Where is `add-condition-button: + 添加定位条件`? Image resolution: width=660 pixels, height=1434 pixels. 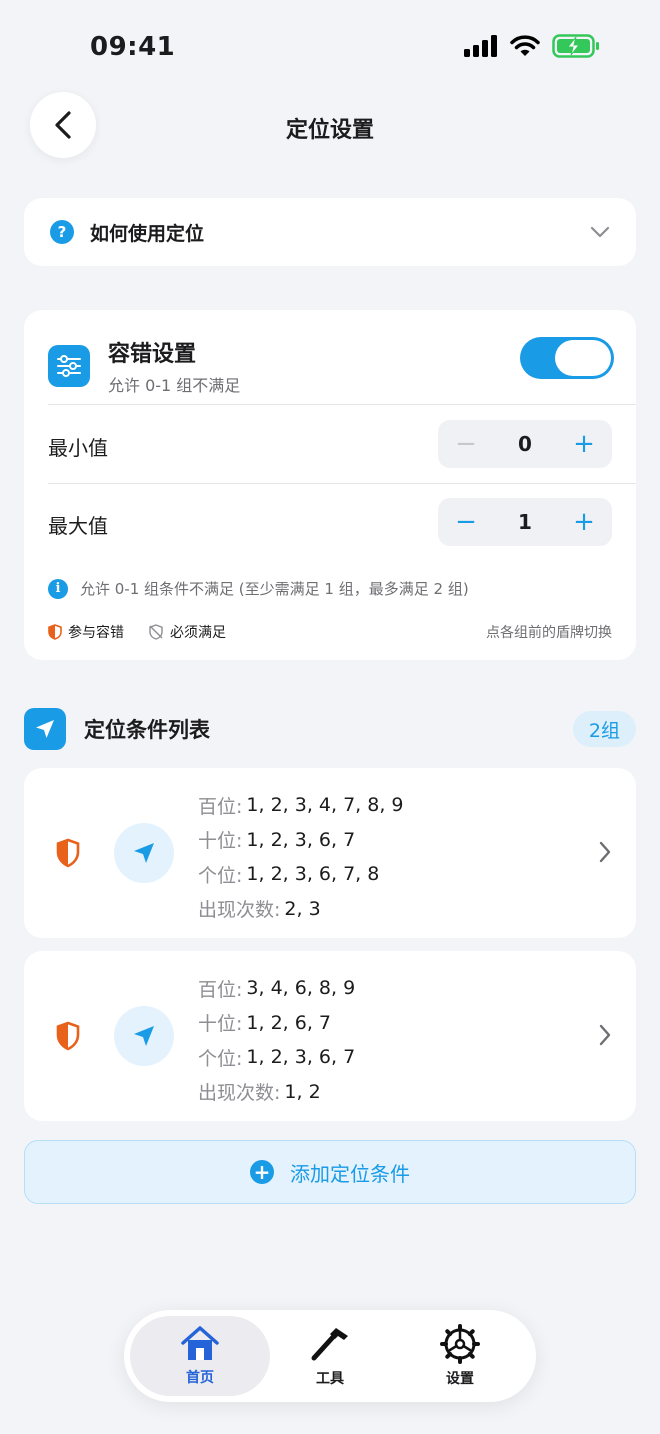
add-condition-button: + 添加定位条件 is located at coordinates (330, 1172).